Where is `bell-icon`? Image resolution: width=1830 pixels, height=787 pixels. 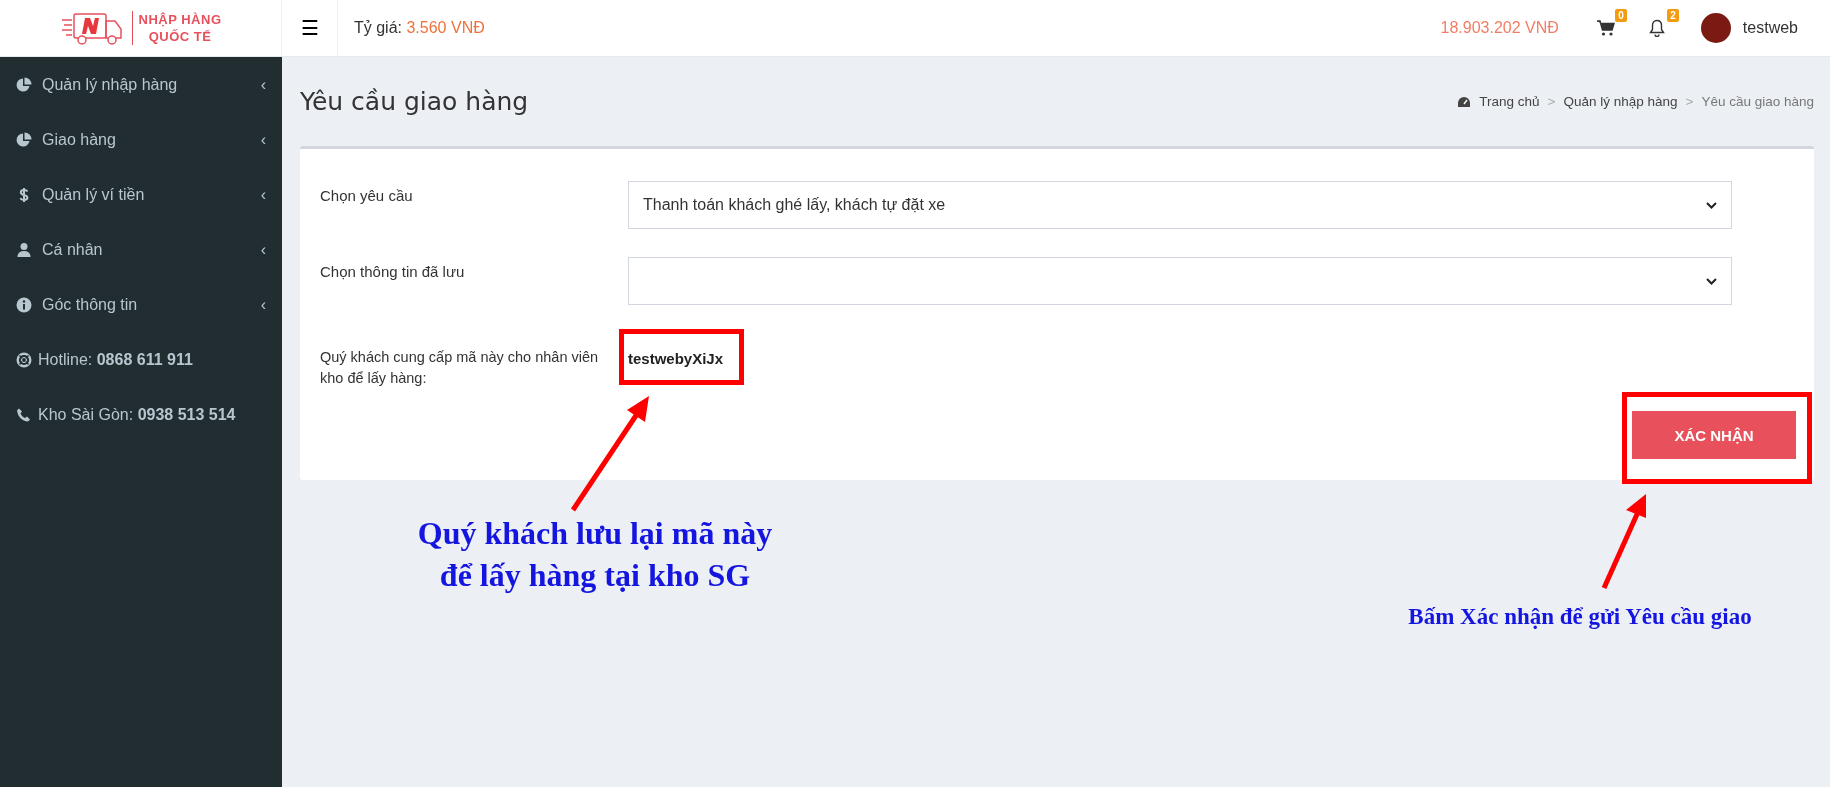 bell-icon is located at coordinates (1656, 28).